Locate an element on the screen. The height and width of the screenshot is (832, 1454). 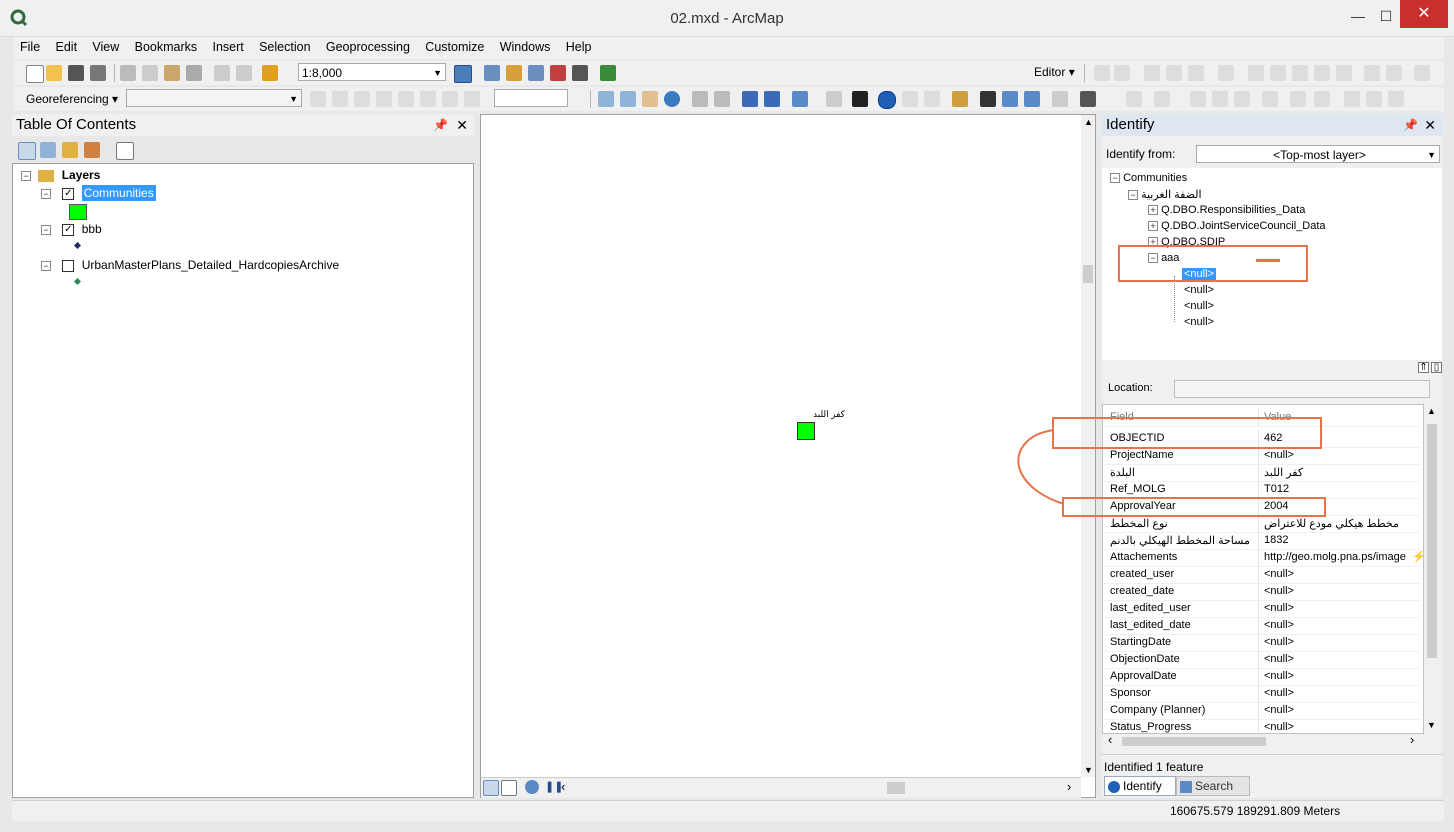
open-folder-icon is located at coordinates (54, 73).